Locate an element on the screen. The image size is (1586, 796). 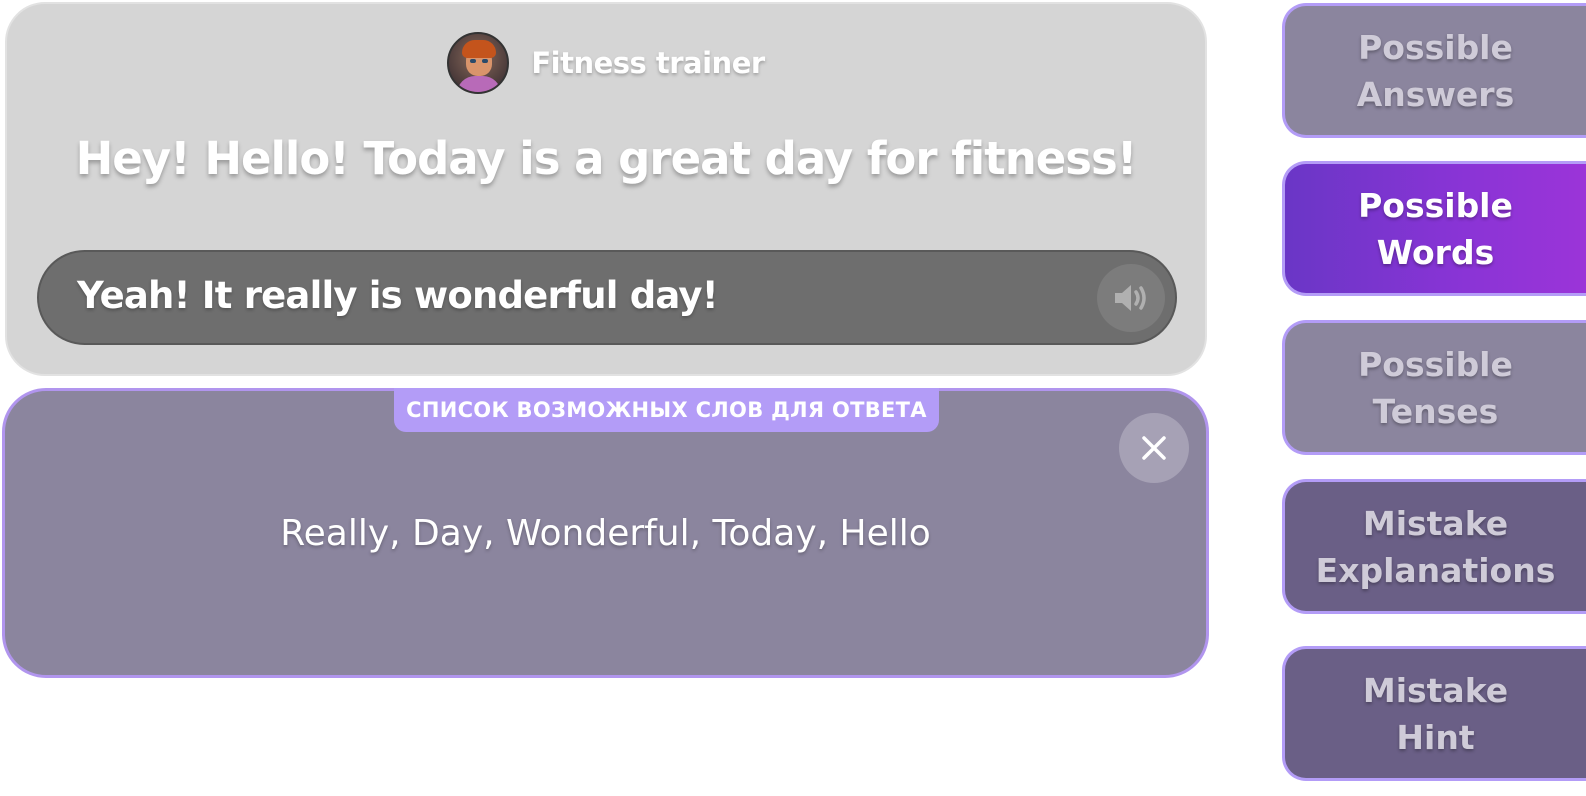
panel-tab-label: СПИСОК ВОЗМОЖНЫХ СЛОВ ДЛЯ ОТВЕТА is located at coordinates (666, 410).